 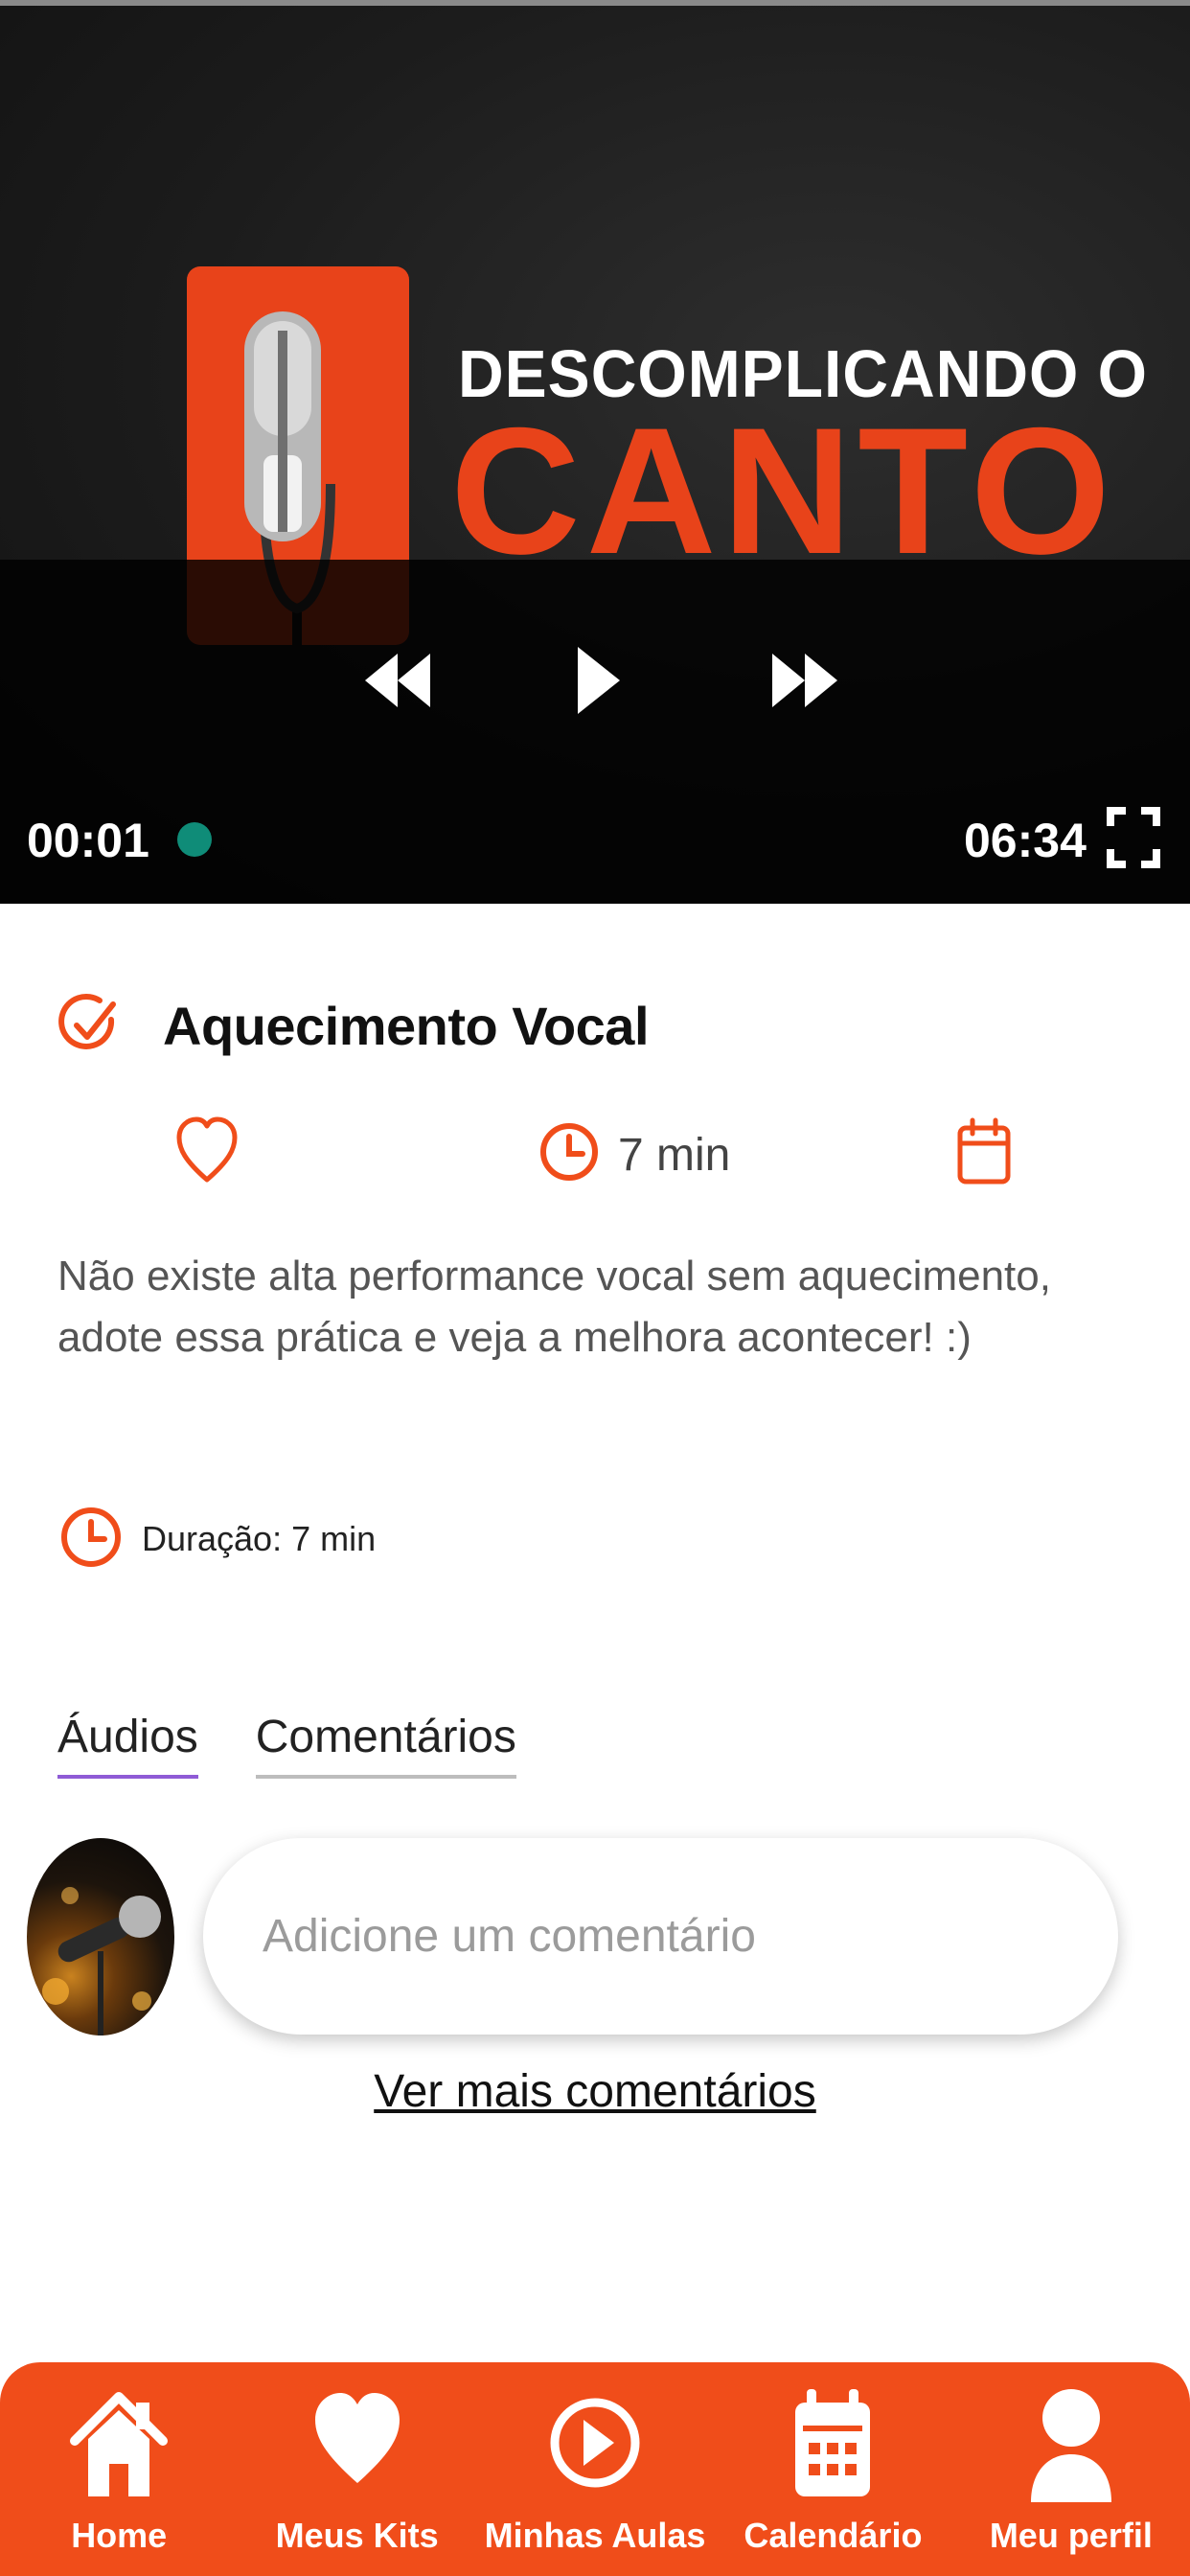 I want to click on nav-label-minhas-aulas: Minhas Aulas, so click(x=595, y=2535).